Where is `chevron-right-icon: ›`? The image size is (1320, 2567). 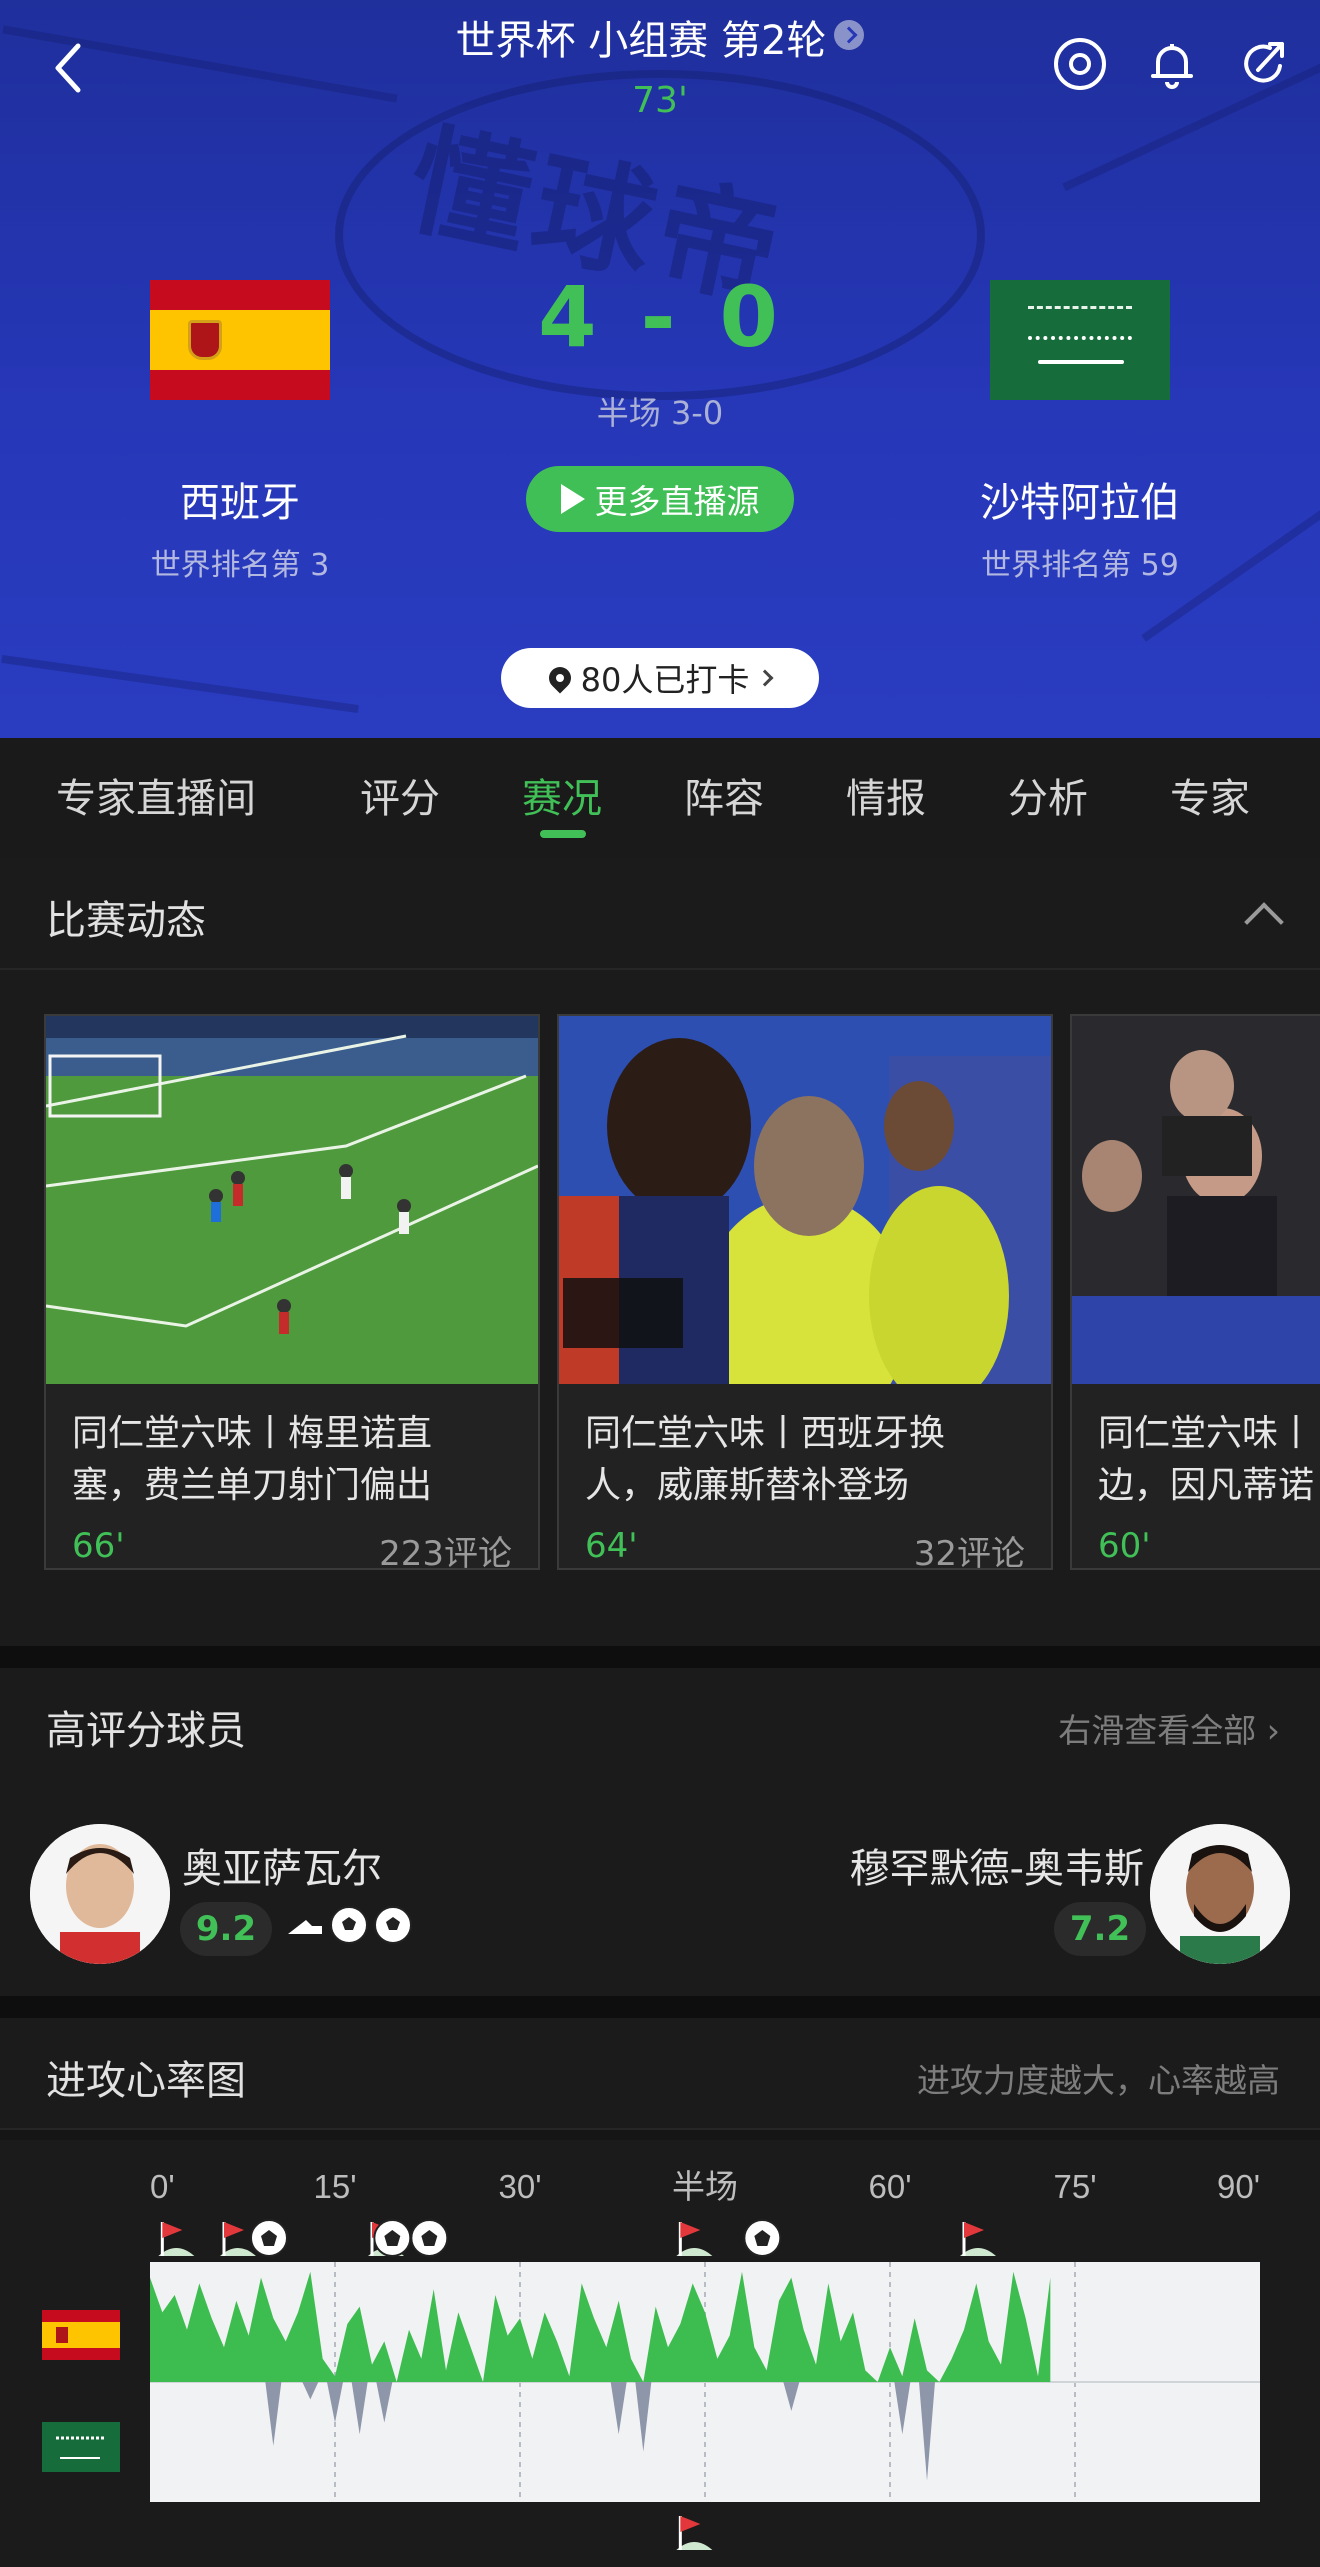 chevron-right-icon: › is located at coordinates (1273, 1730).